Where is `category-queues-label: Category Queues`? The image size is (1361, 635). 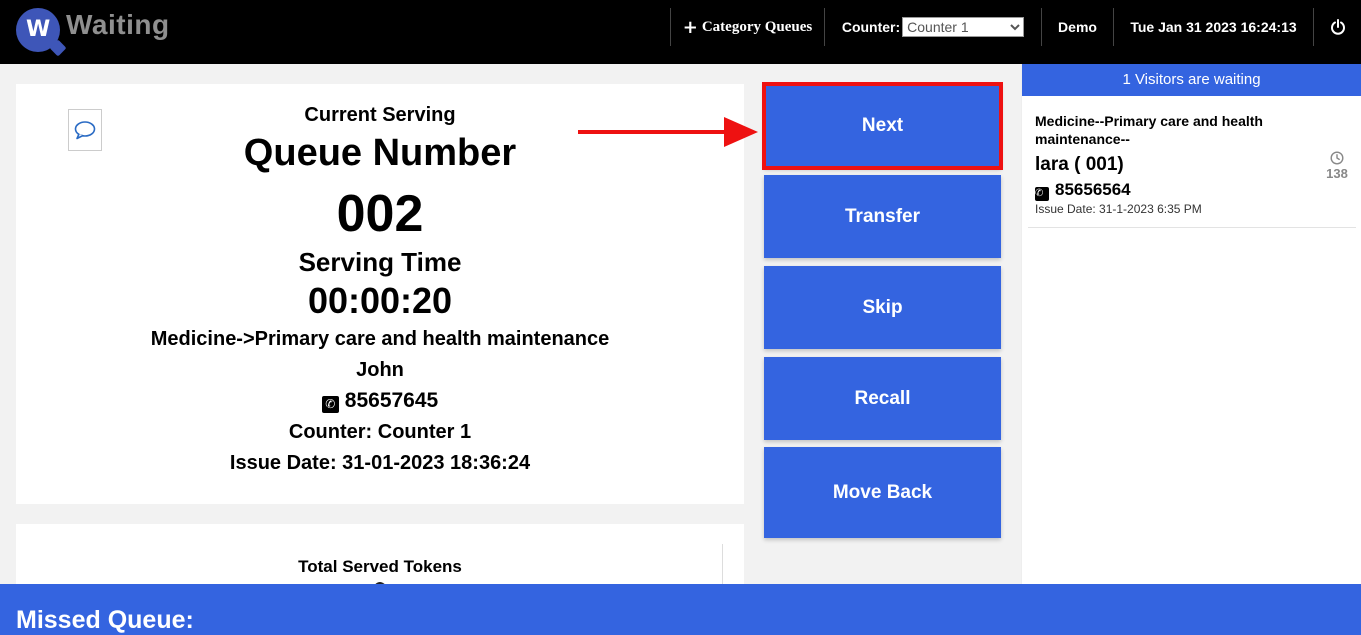
category-queues-label: Category Queues is located at coordinates (757, 26).